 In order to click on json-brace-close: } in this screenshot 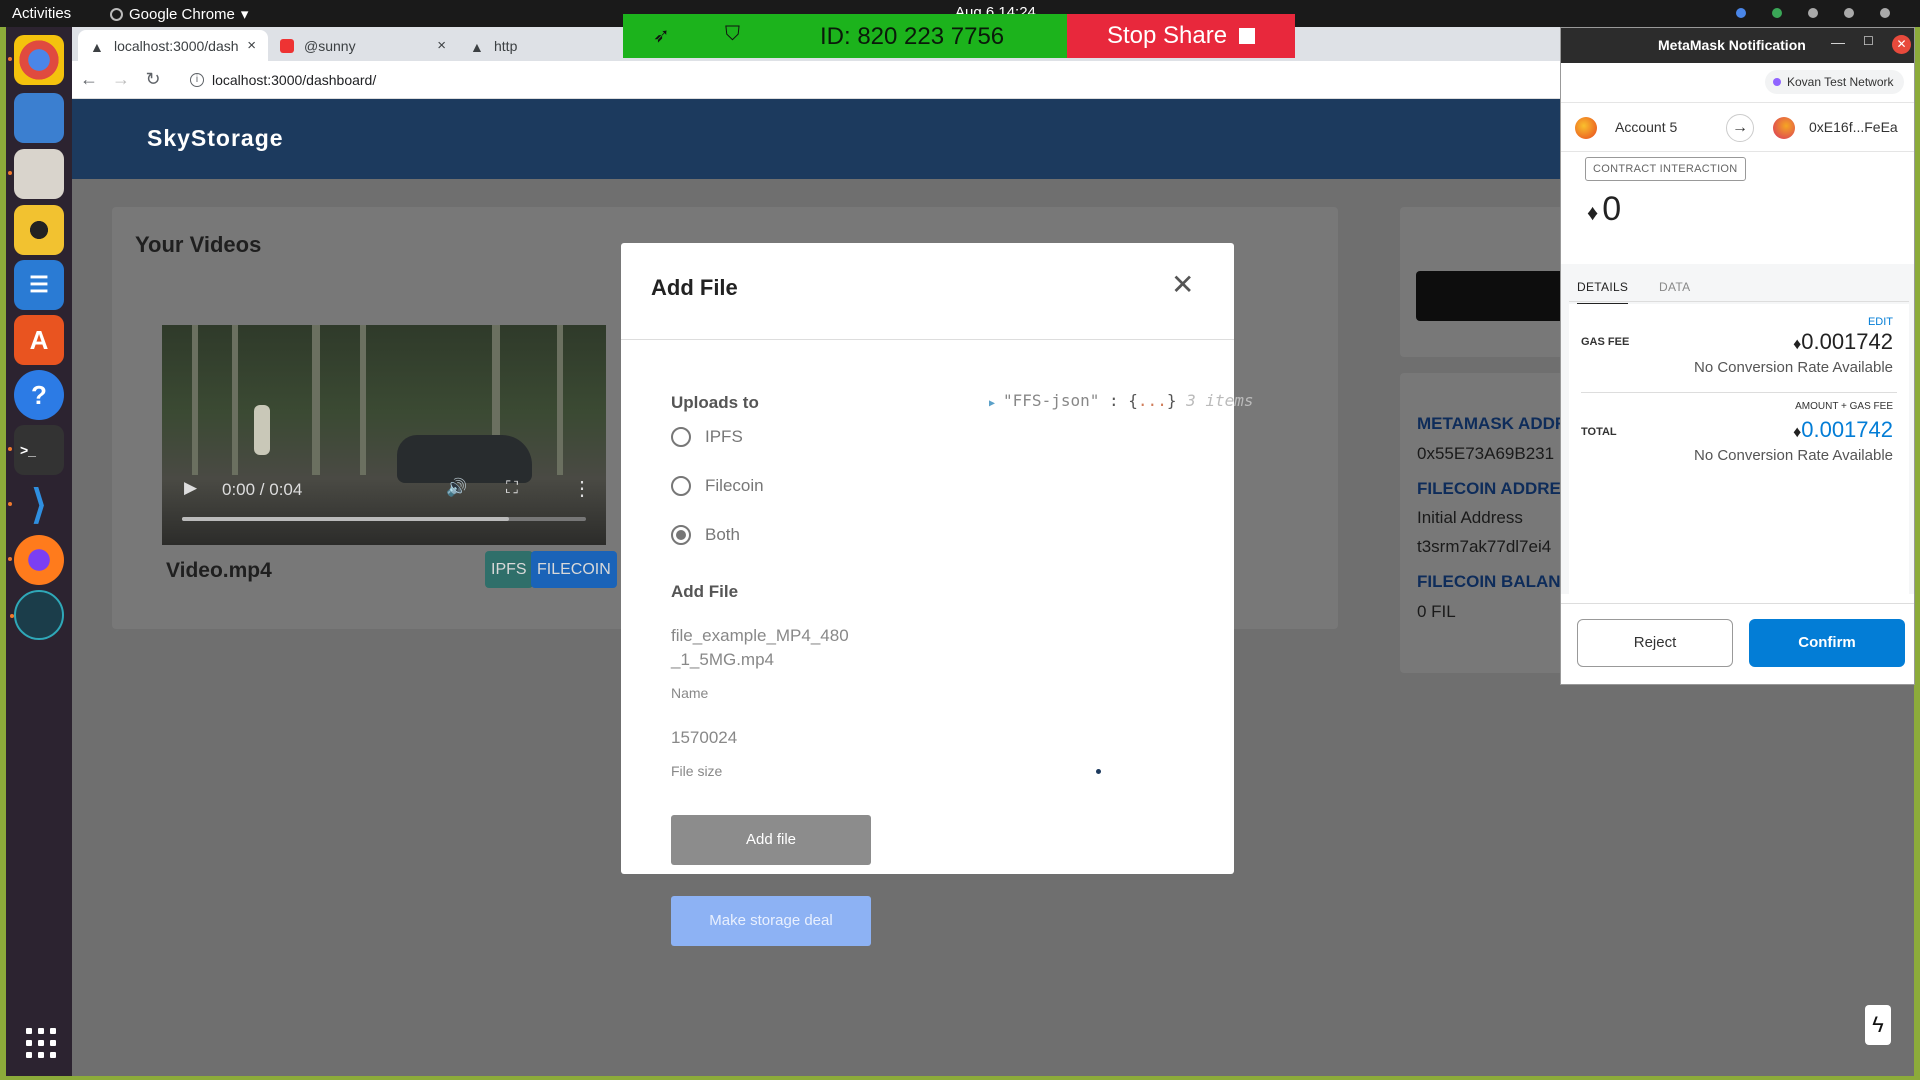, I will do `click(1171, 400)`.